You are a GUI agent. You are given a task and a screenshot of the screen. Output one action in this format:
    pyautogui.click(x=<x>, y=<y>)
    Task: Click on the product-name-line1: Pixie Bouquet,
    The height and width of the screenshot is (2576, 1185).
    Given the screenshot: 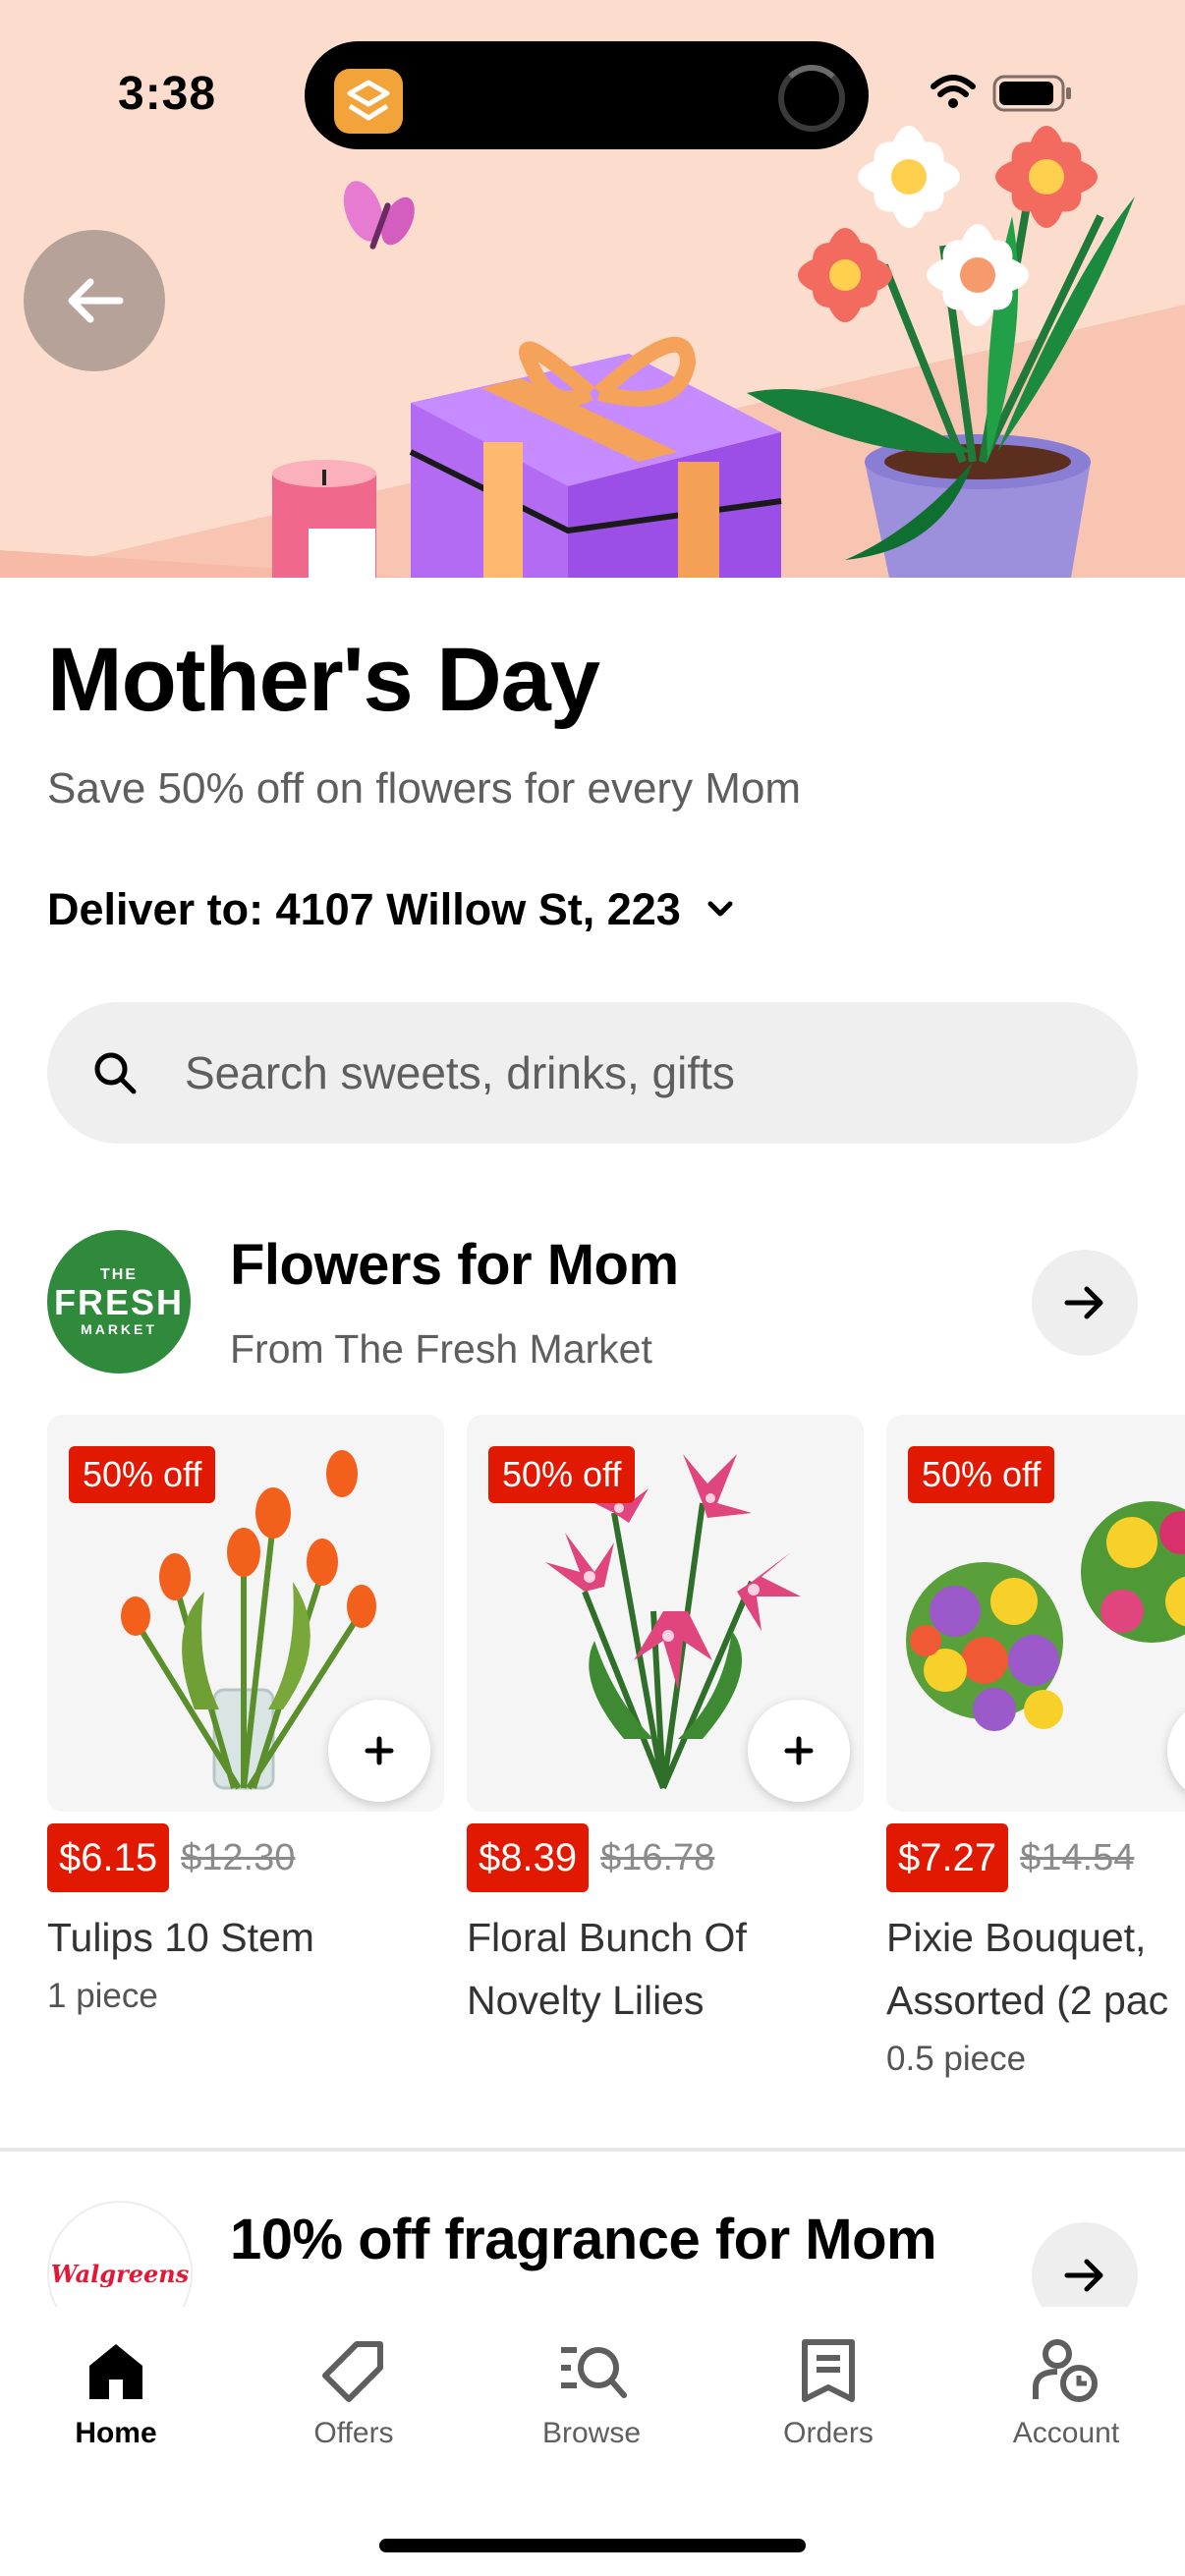 What is the action you would take?
    pyautogui.click(x=1017, y=1937)
    